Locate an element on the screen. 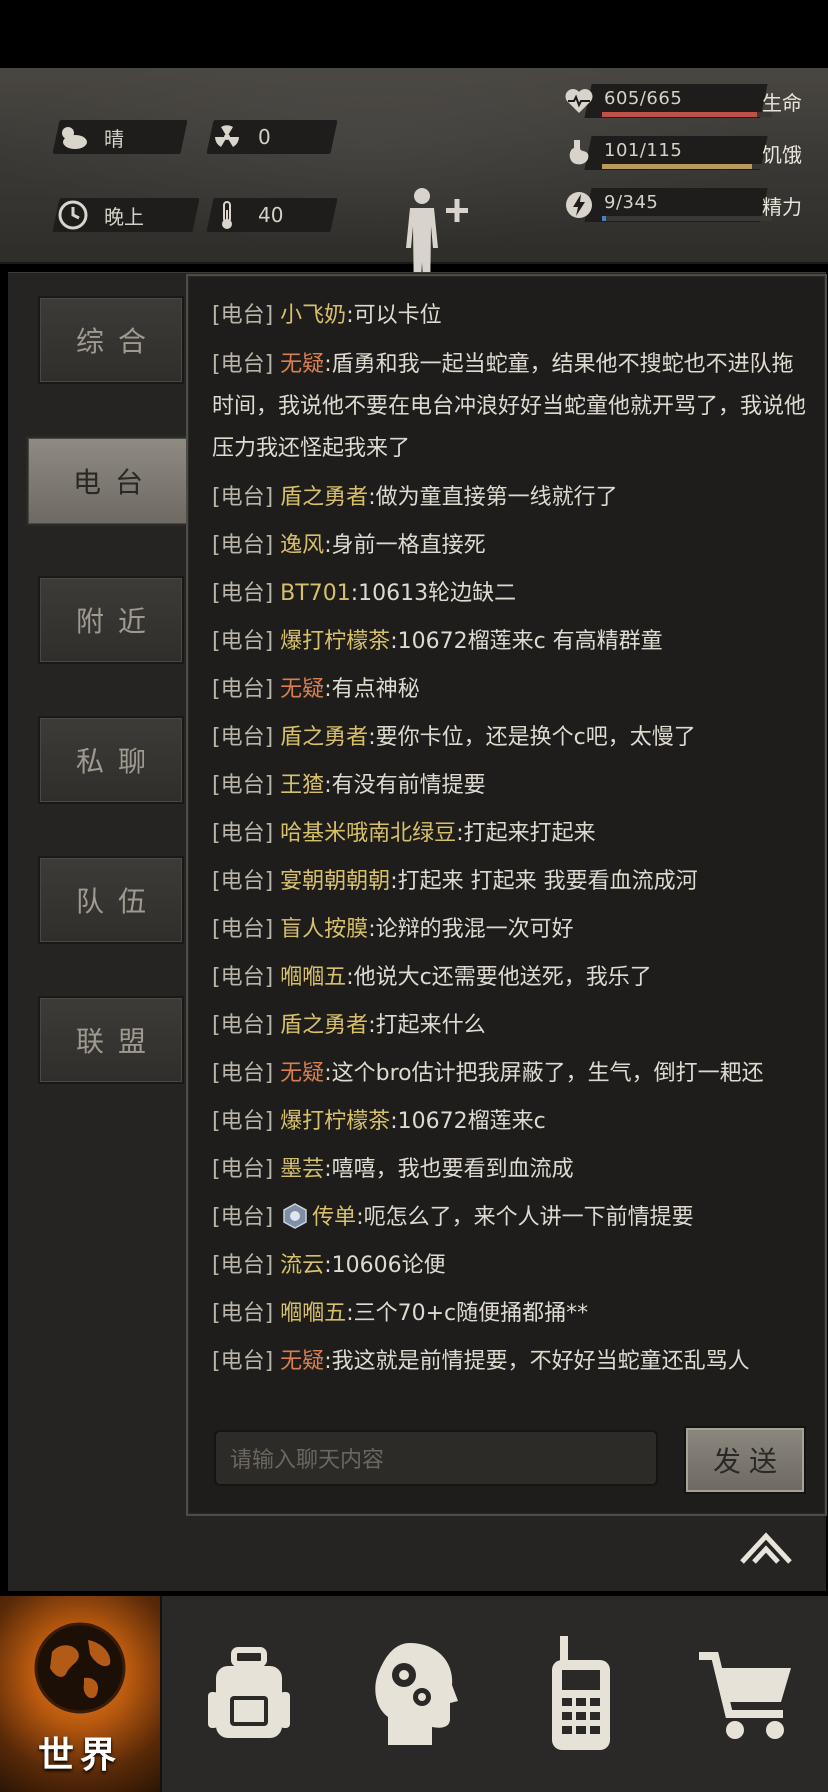 Image resolution: width=828 pixels, height=1792 pixels. temperature-status: 40 is located at coordinates (272, 215).